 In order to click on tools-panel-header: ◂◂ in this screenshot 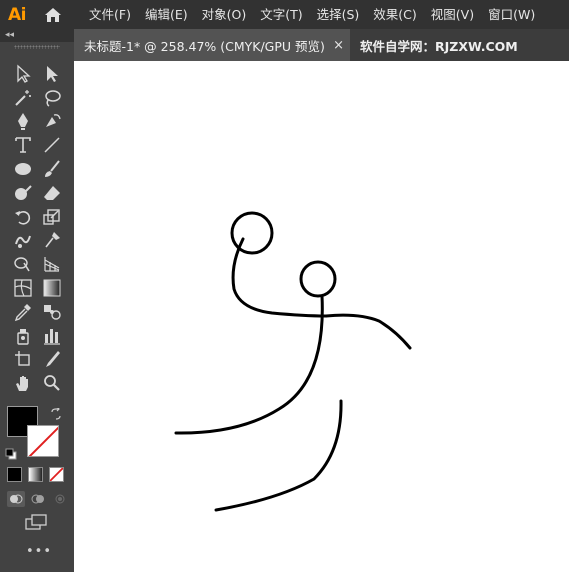, I will do `click(37, 35)`.